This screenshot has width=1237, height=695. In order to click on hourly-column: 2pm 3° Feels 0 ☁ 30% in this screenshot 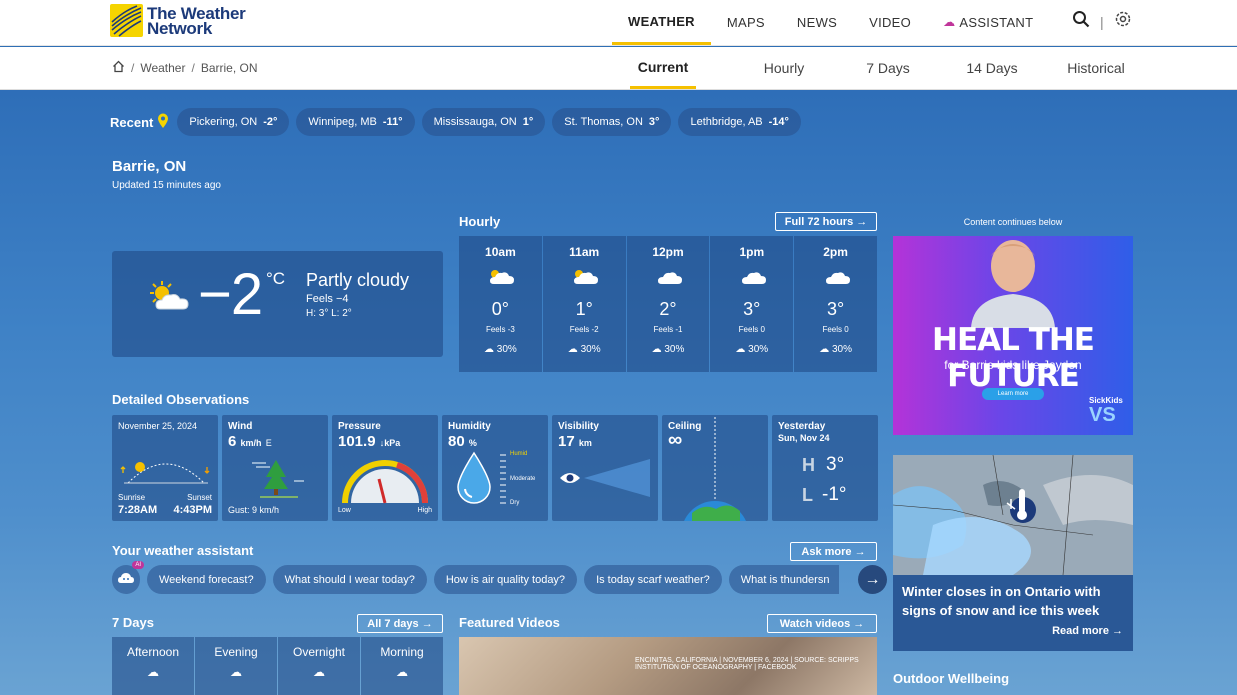, I will do `click(835, 304)`.